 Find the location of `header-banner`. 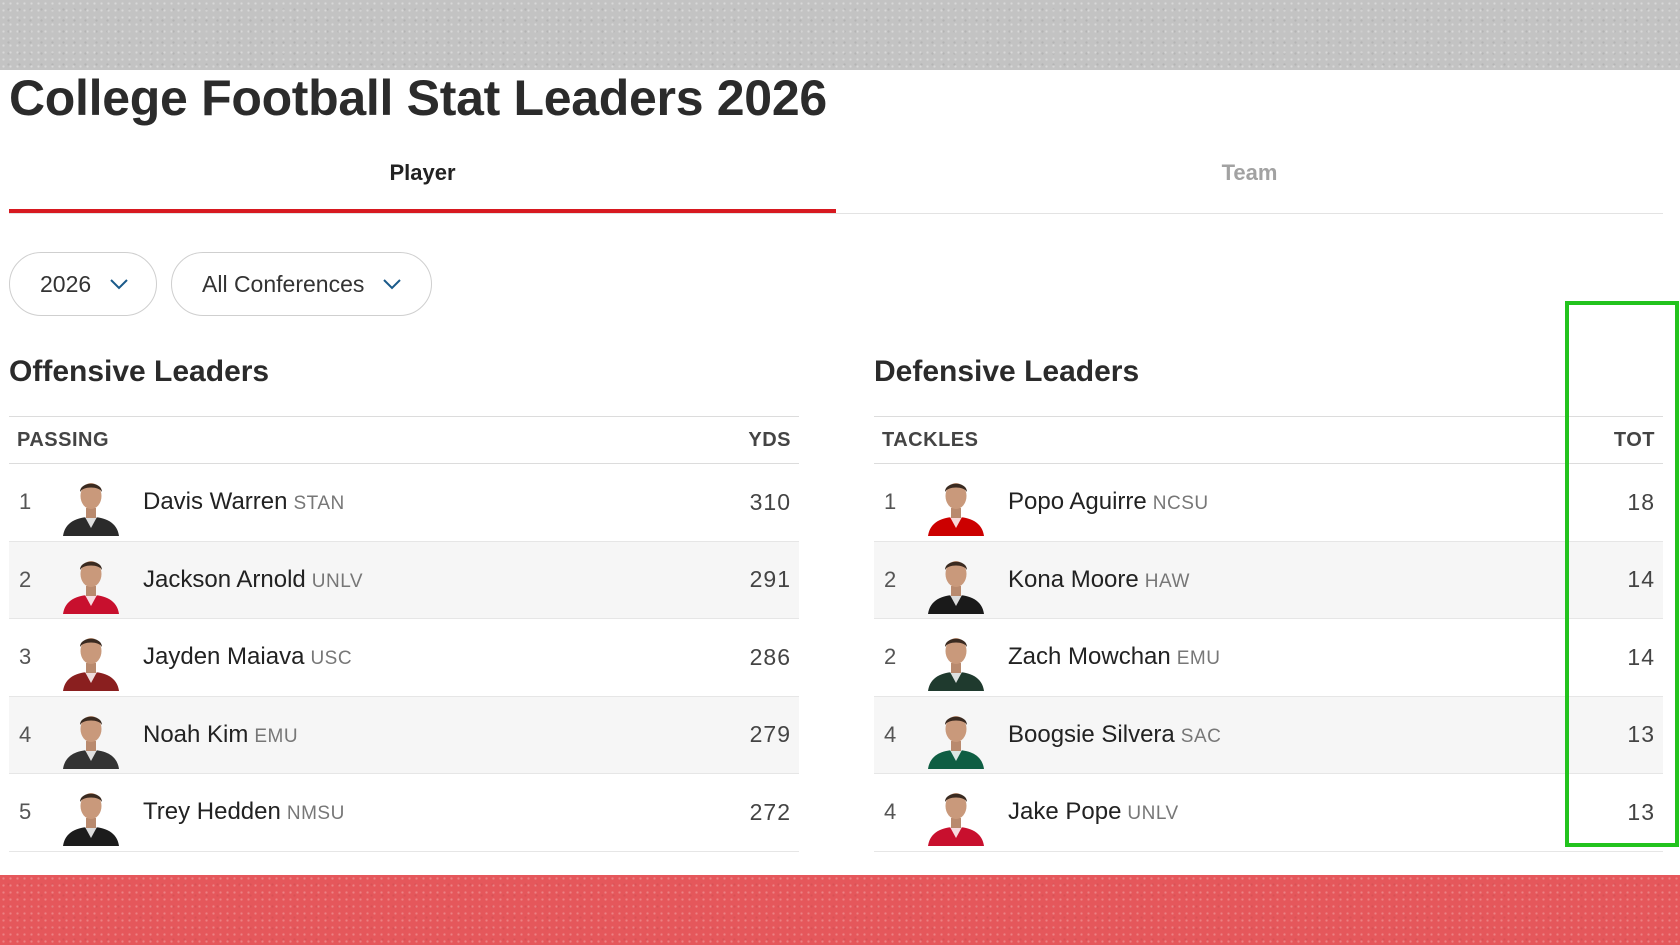

header-banner is located at coordinates (840, 35).